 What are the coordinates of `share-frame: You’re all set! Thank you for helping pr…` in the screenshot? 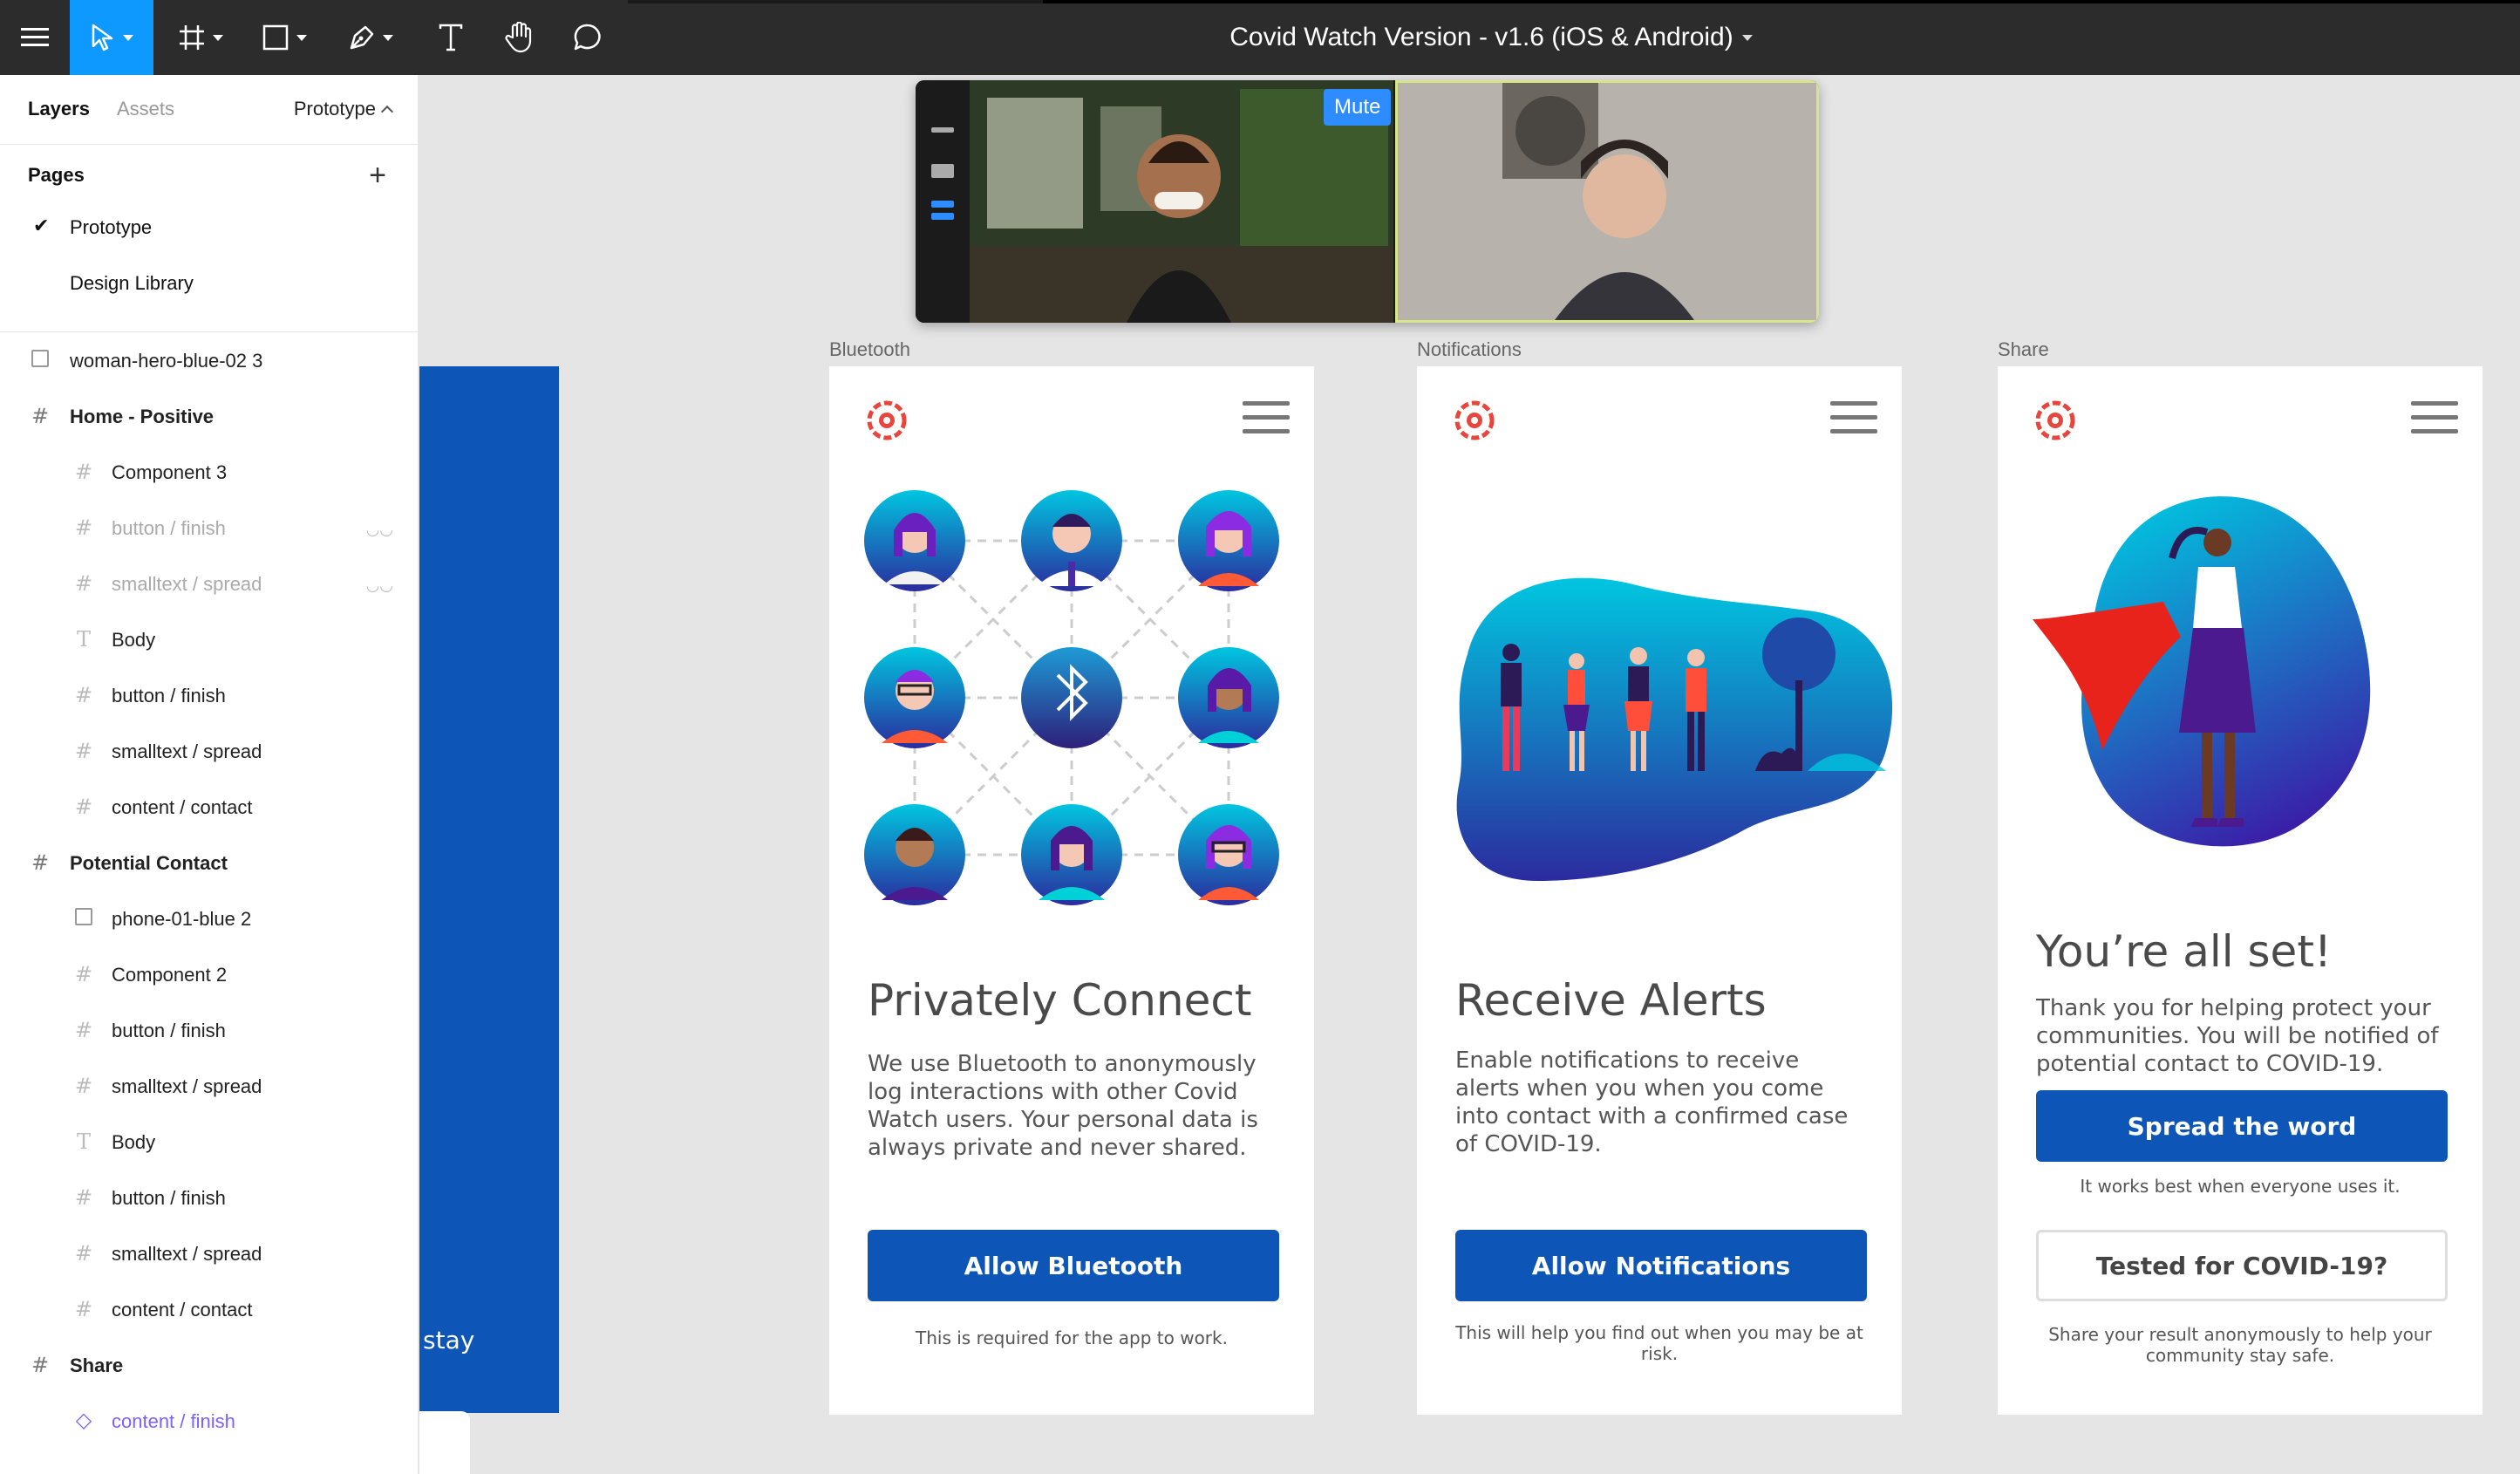 It's located at (2240, 890).